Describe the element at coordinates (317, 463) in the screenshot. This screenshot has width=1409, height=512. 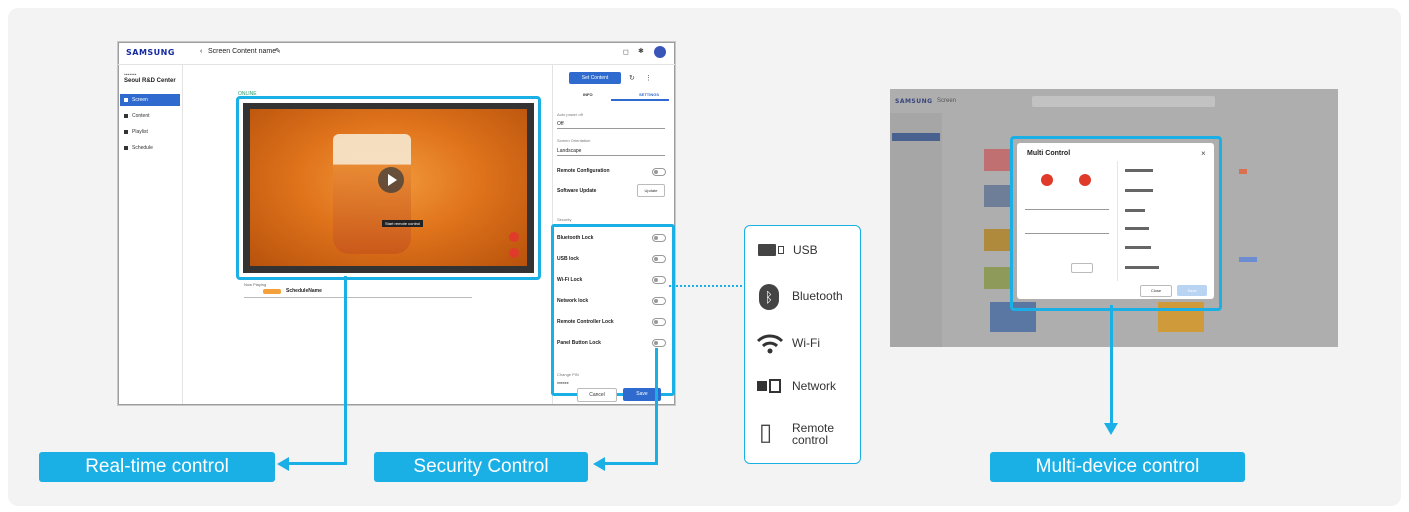
I see `realtime-connector-h` at that location.